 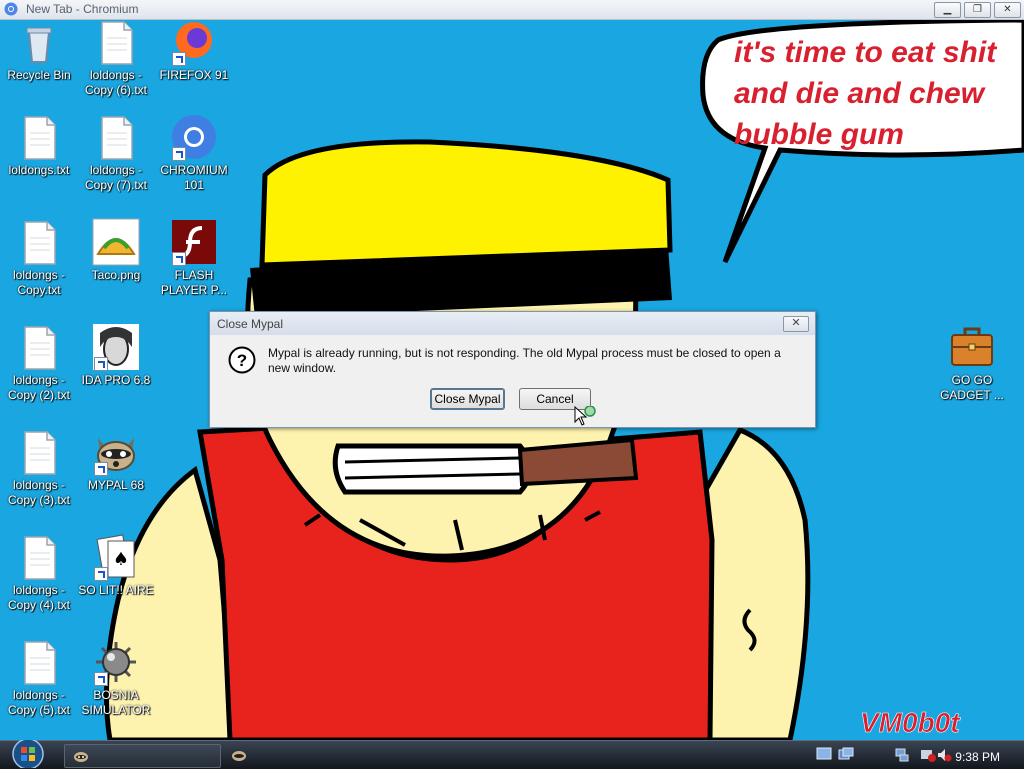 I want to click on network-icon, so click(x=902, y=755).